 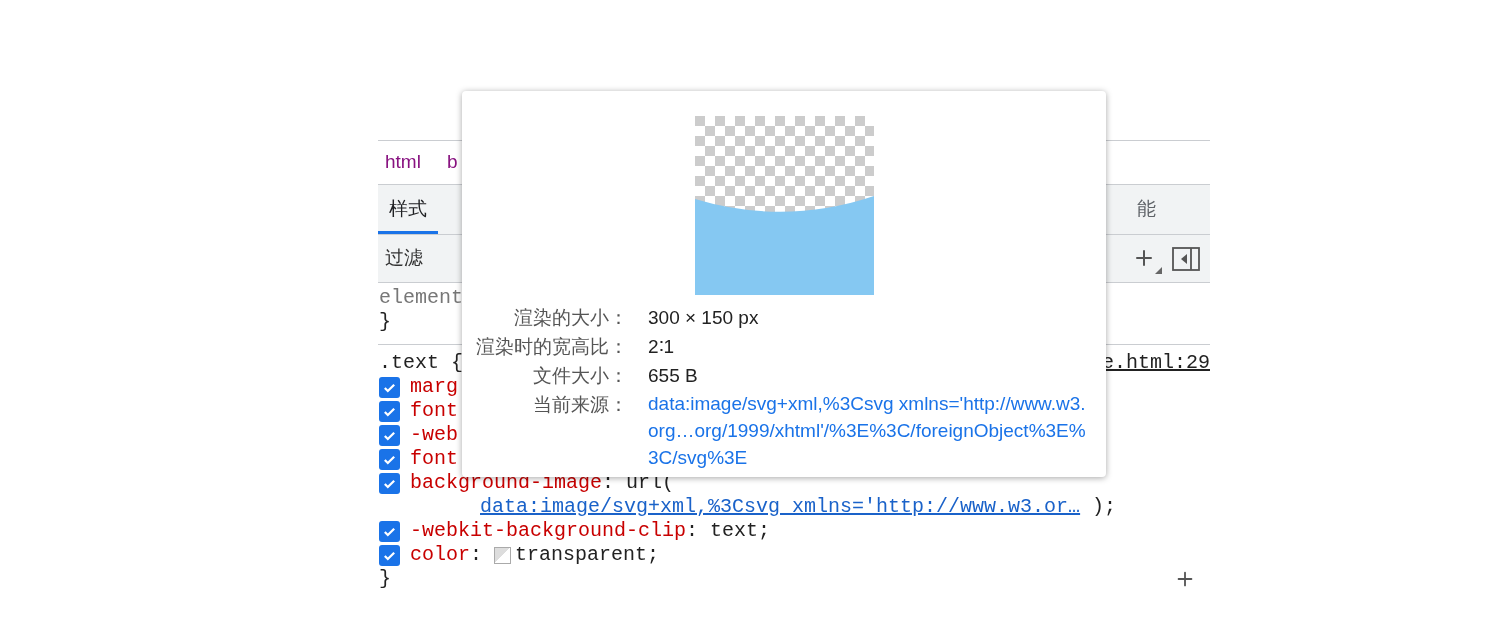 I want to click on sidebar-toggle-icon, so click(x=1186, y=258).